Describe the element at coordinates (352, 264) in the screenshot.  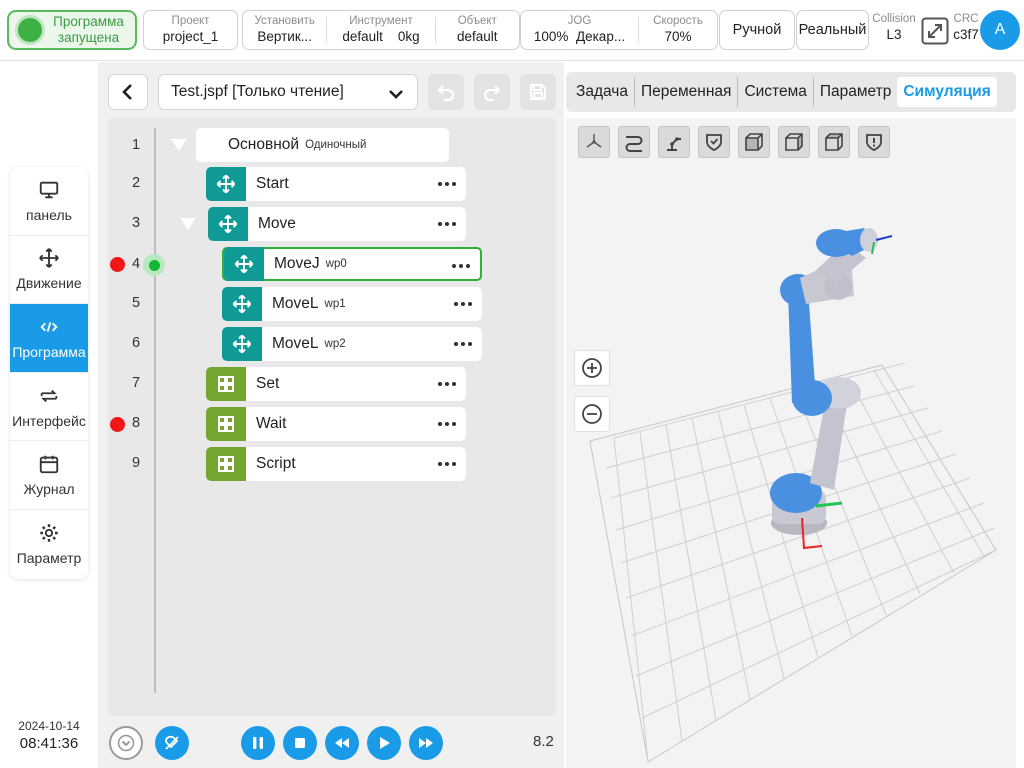
I see `program-node-movej-selected: MoveJ wp0` at that location.